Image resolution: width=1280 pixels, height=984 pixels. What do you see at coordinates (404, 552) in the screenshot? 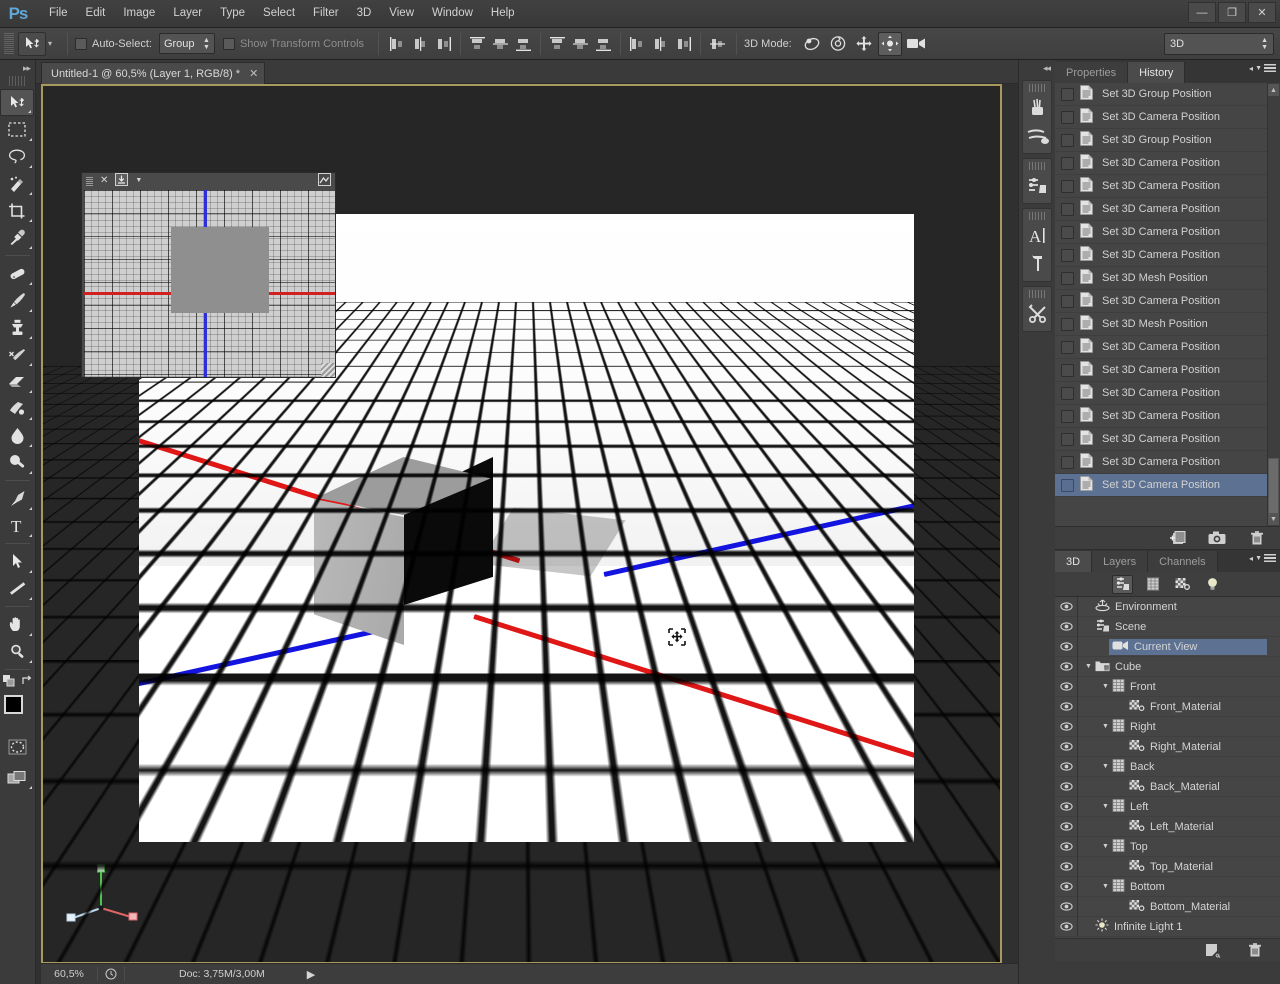
I see `3d-cube-mesh` at bounding box center [404, 552].